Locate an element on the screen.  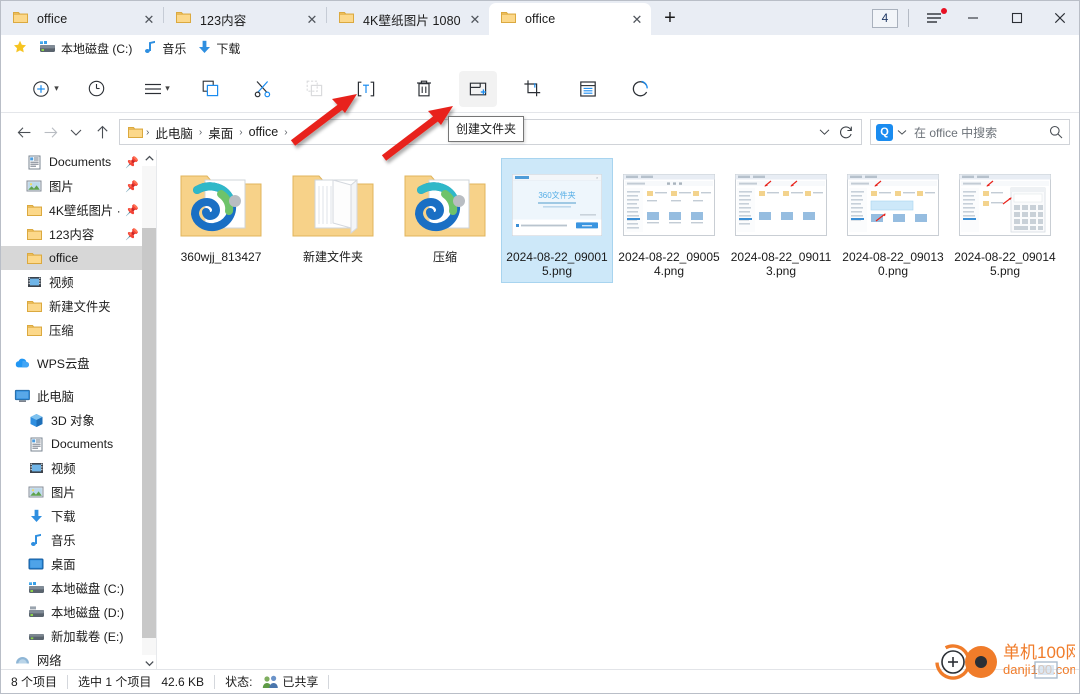
file-item-png-113: 2024-08-22_090113.png is located at coordinates (781, 220).